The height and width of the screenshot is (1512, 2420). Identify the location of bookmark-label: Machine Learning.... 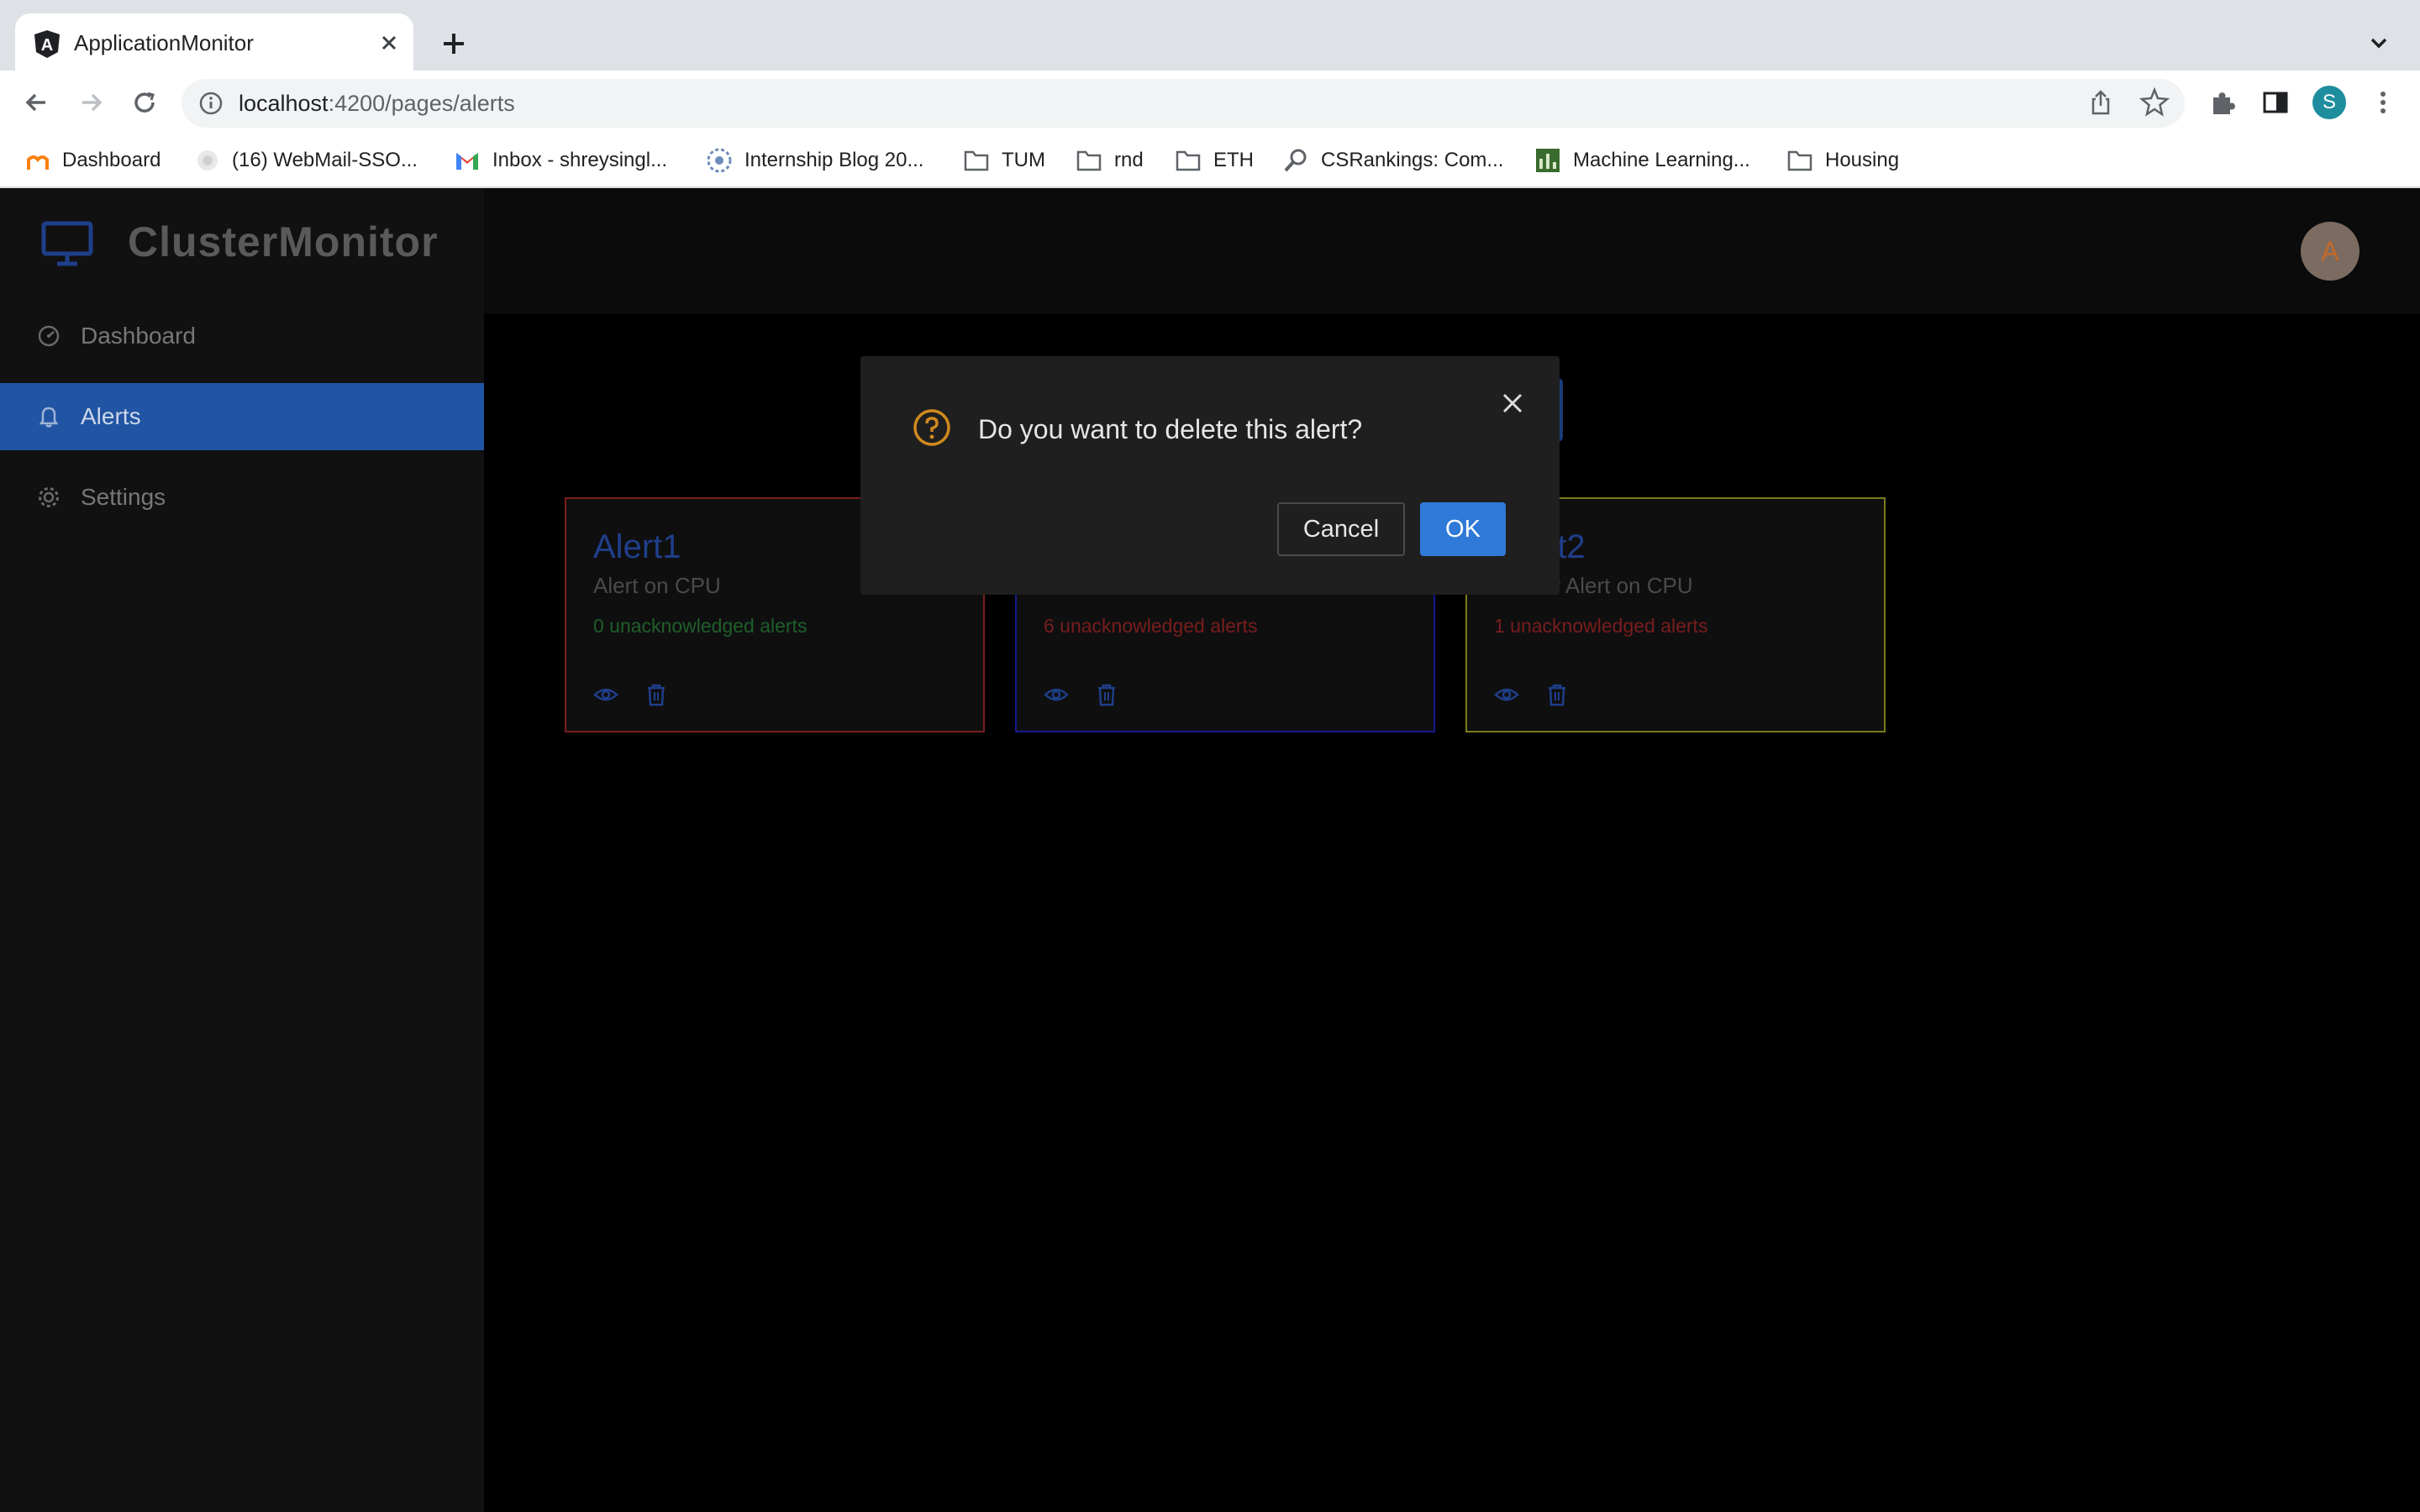
(1661, 160).